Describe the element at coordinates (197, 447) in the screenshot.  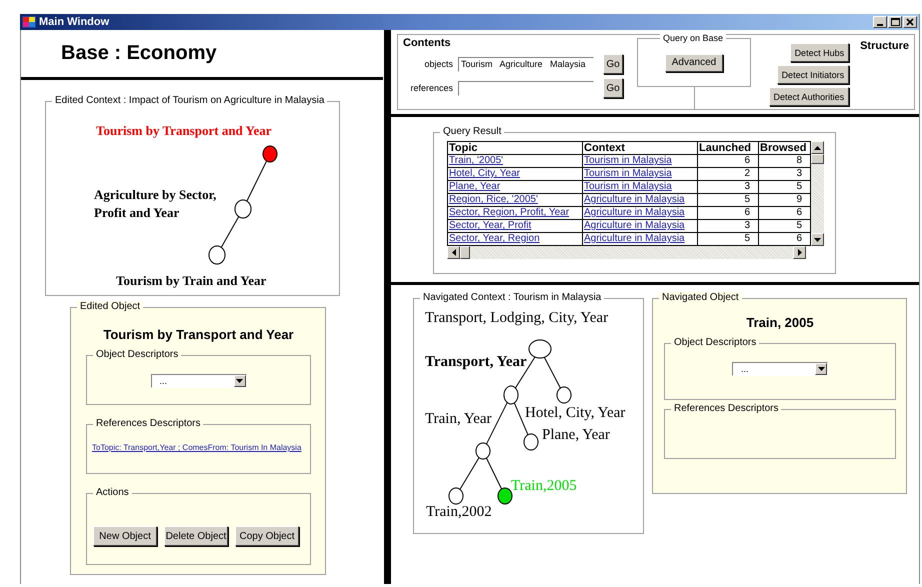
I see `reference-link: ToTopic: Transport,Year ; ComesFrom: Tourism In Malaysia` at that location.